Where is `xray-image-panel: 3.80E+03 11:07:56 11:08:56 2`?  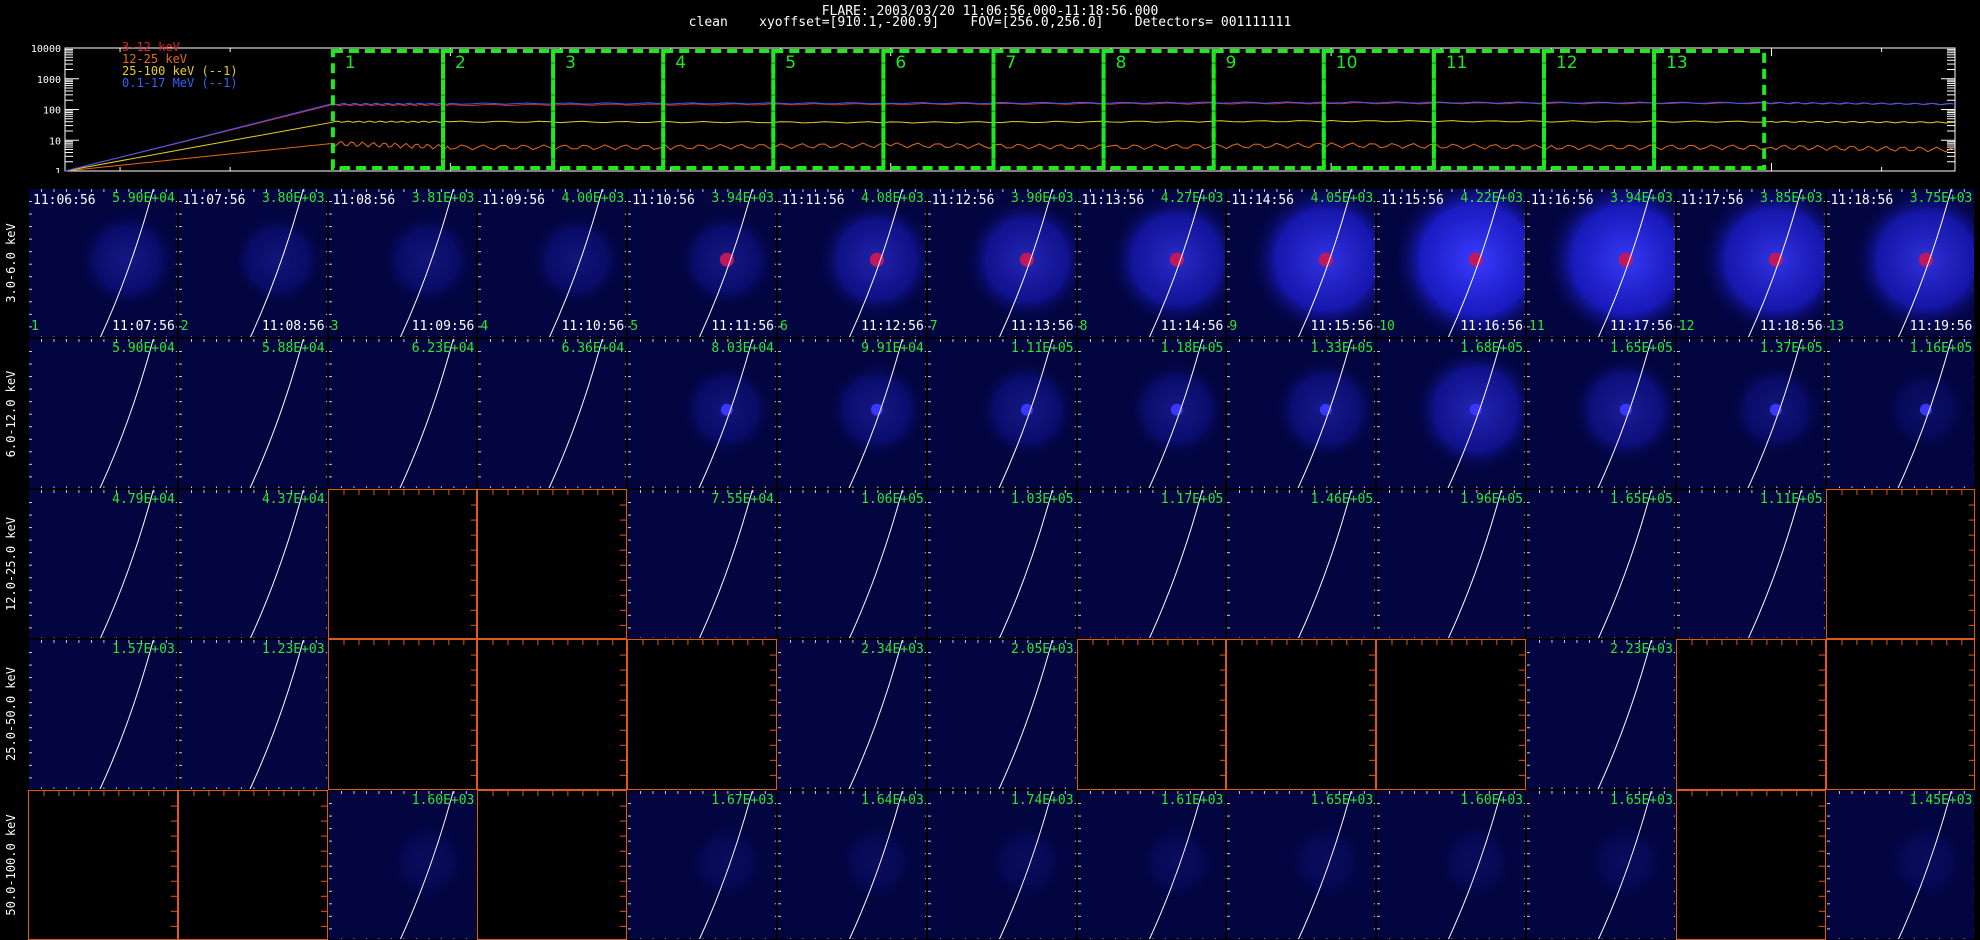
xray-image-panel: 3.80E+03 11:07:56 11:08:56 2 is located at coordinates (252, 263).